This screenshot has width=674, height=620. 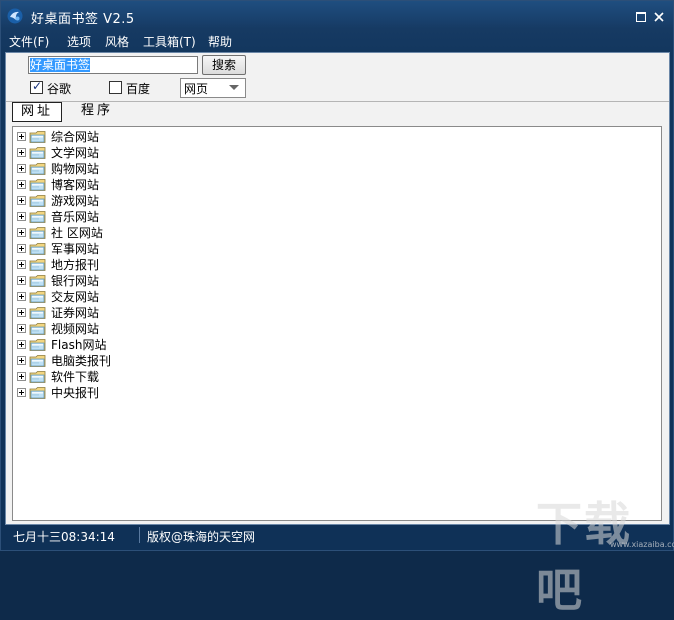 I want to click on title-bar: 好桌面书签 V2.5, so click(x=337, y=16).